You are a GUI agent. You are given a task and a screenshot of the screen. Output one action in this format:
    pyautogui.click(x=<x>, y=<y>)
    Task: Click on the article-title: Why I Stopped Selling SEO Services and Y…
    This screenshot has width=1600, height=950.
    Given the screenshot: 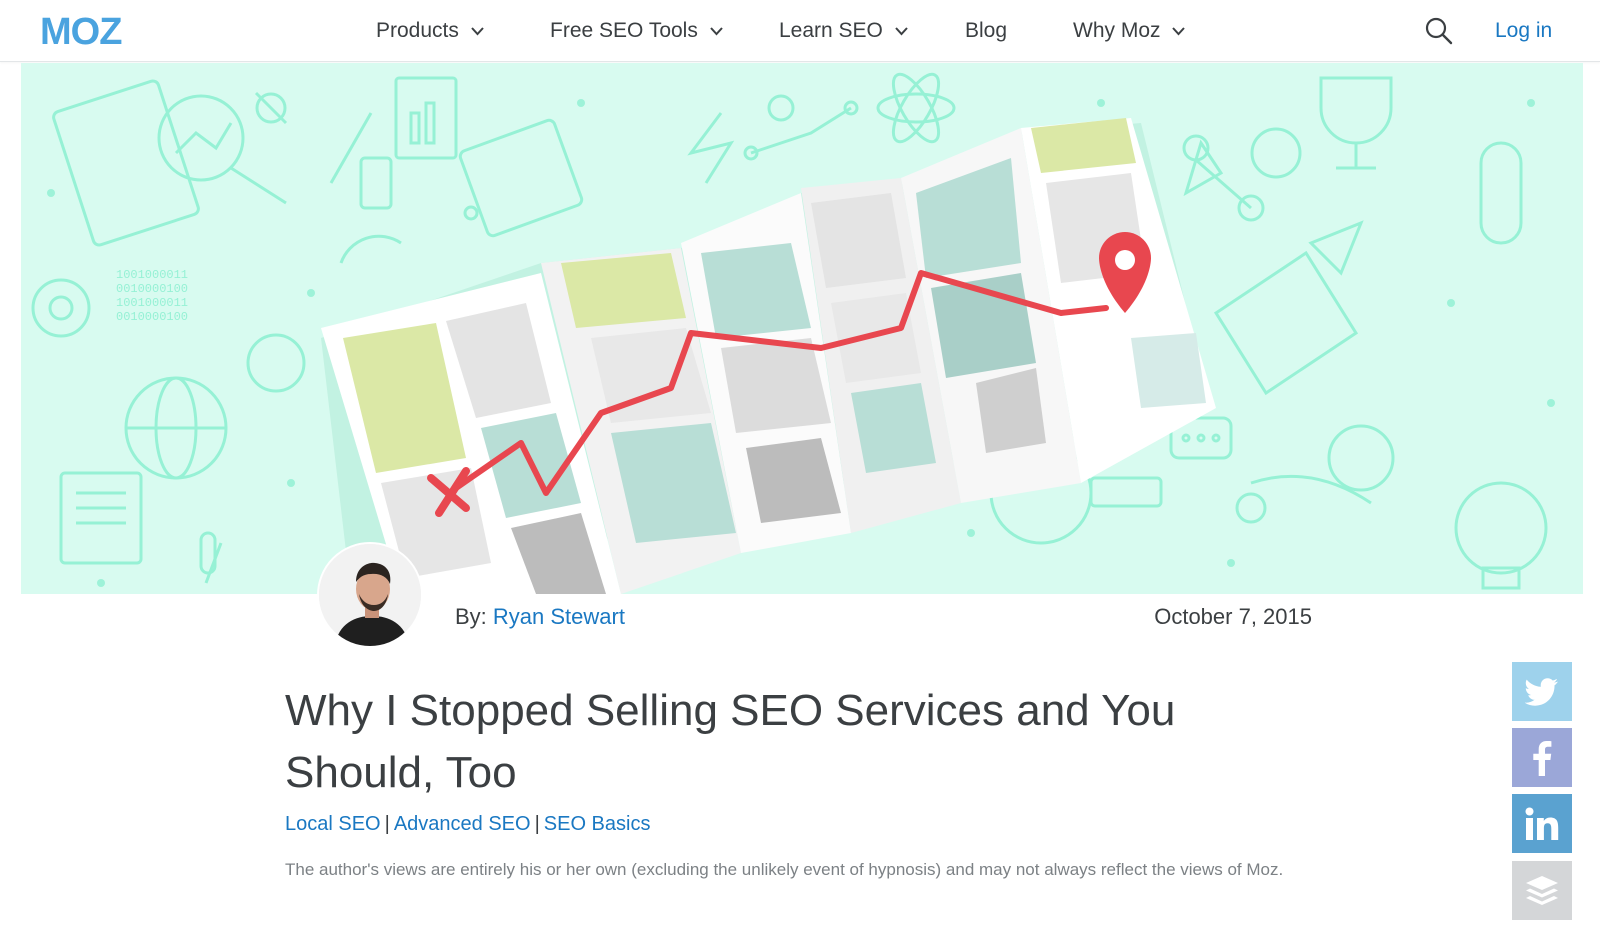 What is the action you would take?
    pyautogui.click(x=730, y=741)
    